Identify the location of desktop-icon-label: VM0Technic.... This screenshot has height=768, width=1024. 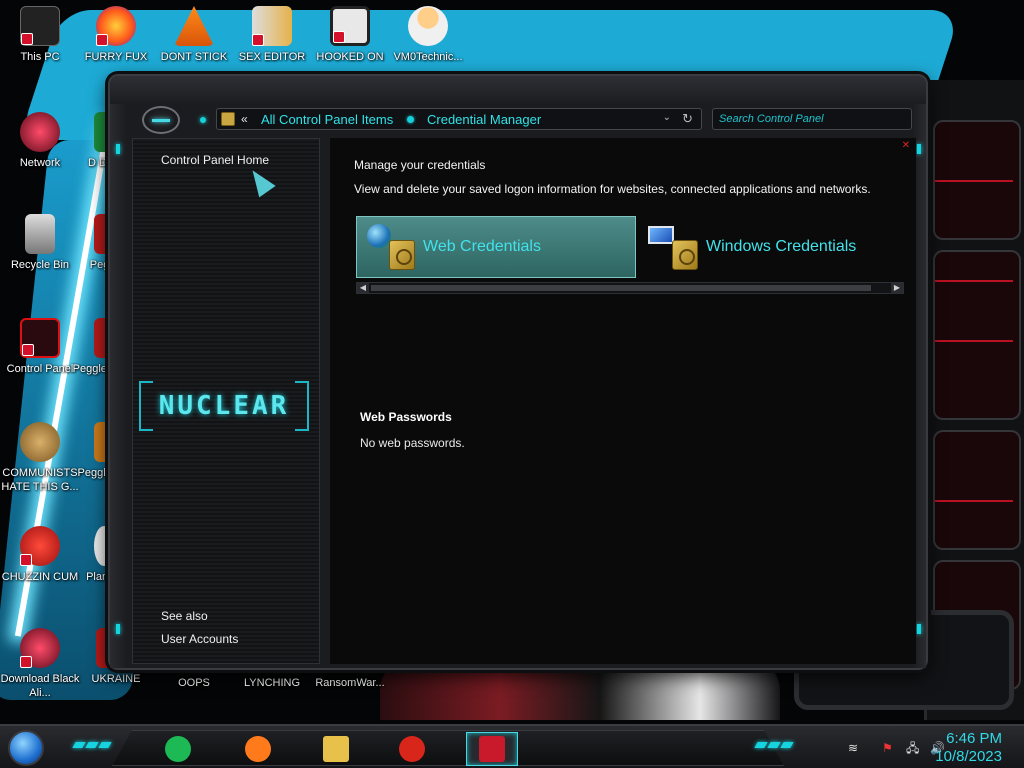
(428, 57).